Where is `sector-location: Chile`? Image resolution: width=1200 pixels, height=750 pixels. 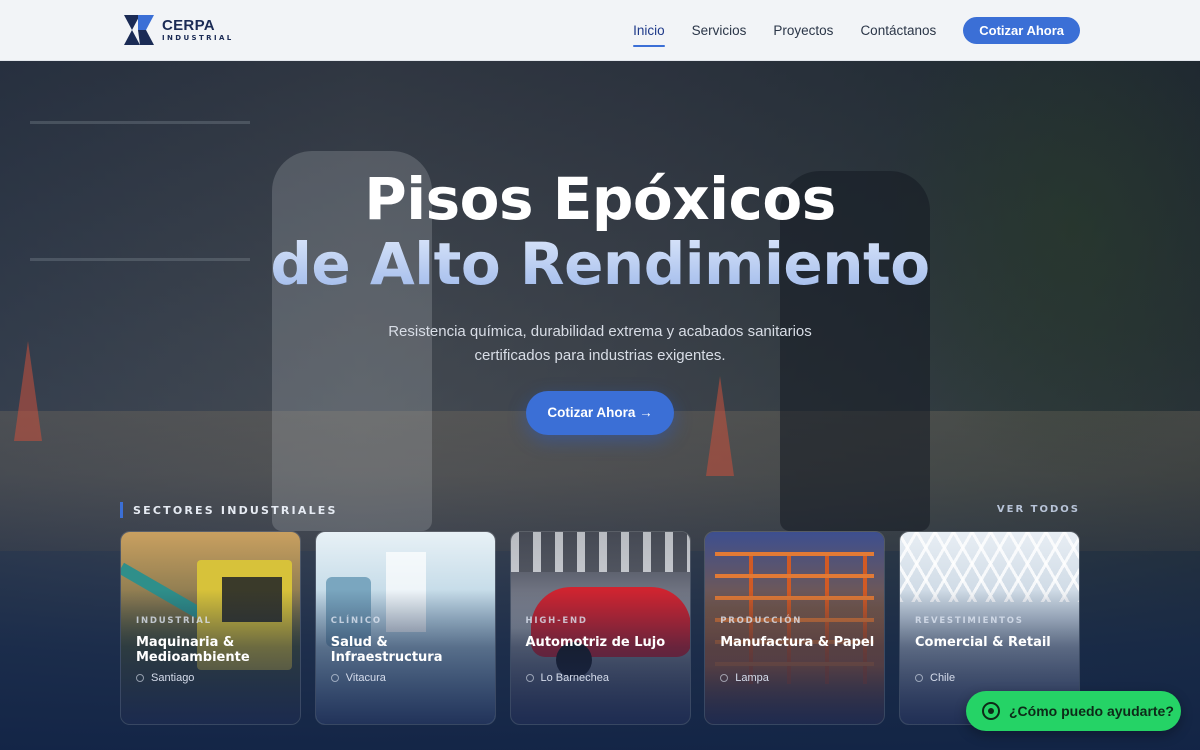
sector-location: Chile is located at coordinates (935, 678).